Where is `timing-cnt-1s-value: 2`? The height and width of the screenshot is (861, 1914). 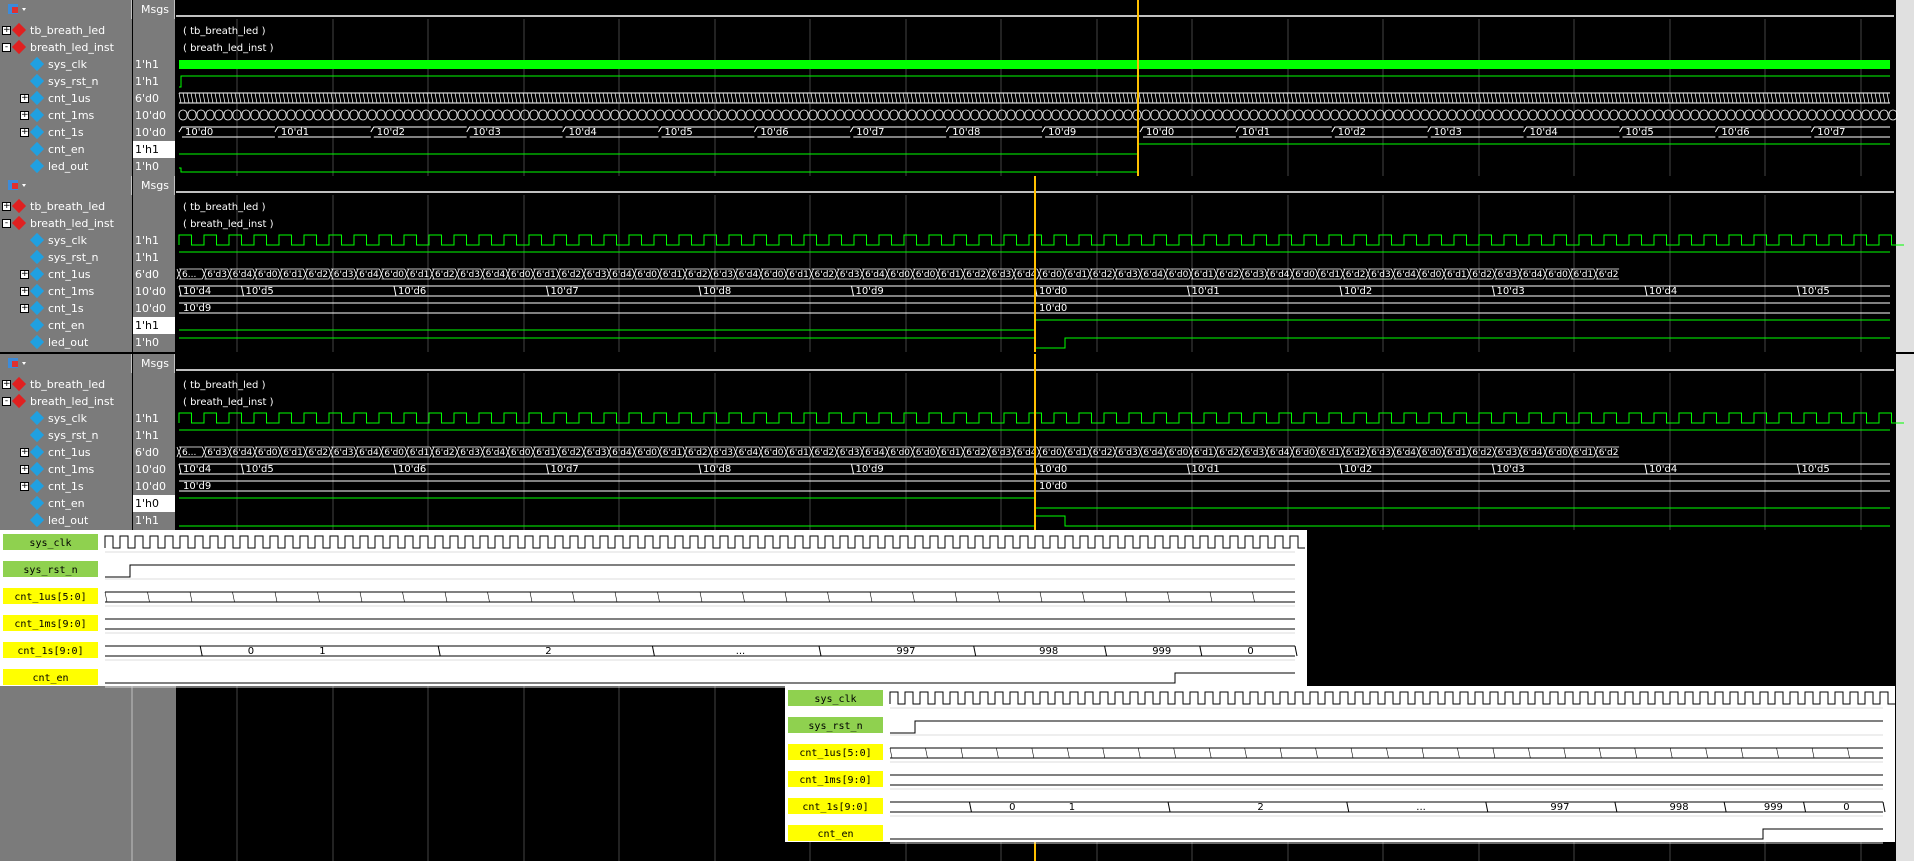 timing-cnt-1s-value: 2 is located at coordinates (1260, 807).